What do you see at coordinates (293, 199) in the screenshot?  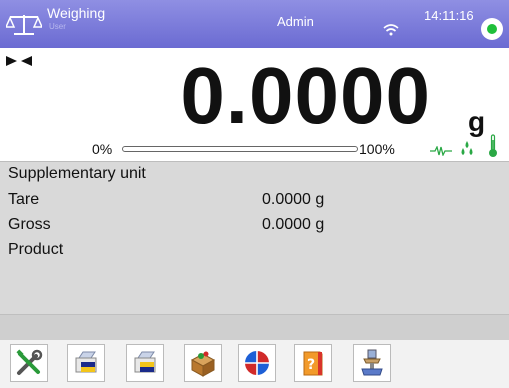 I see `tare-value: 0.0000 g` at bounding box center [293, 199].